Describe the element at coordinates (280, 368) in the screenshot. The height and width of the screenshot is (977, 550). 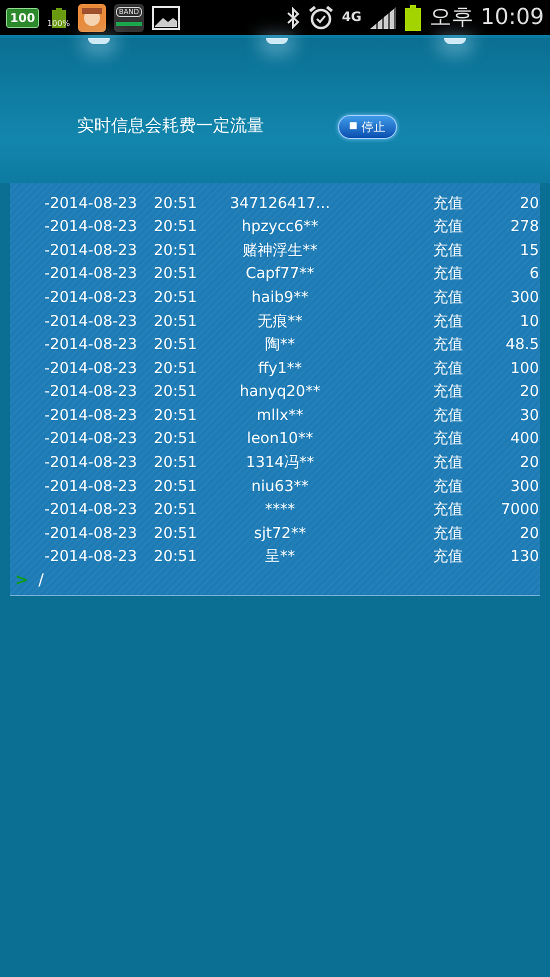
I see `user-text: ffy1**` at that location.